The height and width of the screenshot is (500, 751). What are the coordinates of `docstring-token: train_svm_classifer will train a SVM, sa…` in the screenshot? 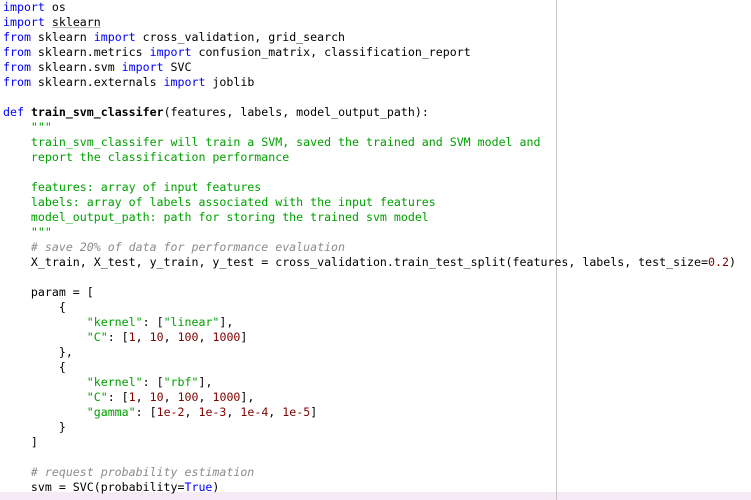 It's located at (272, 142).